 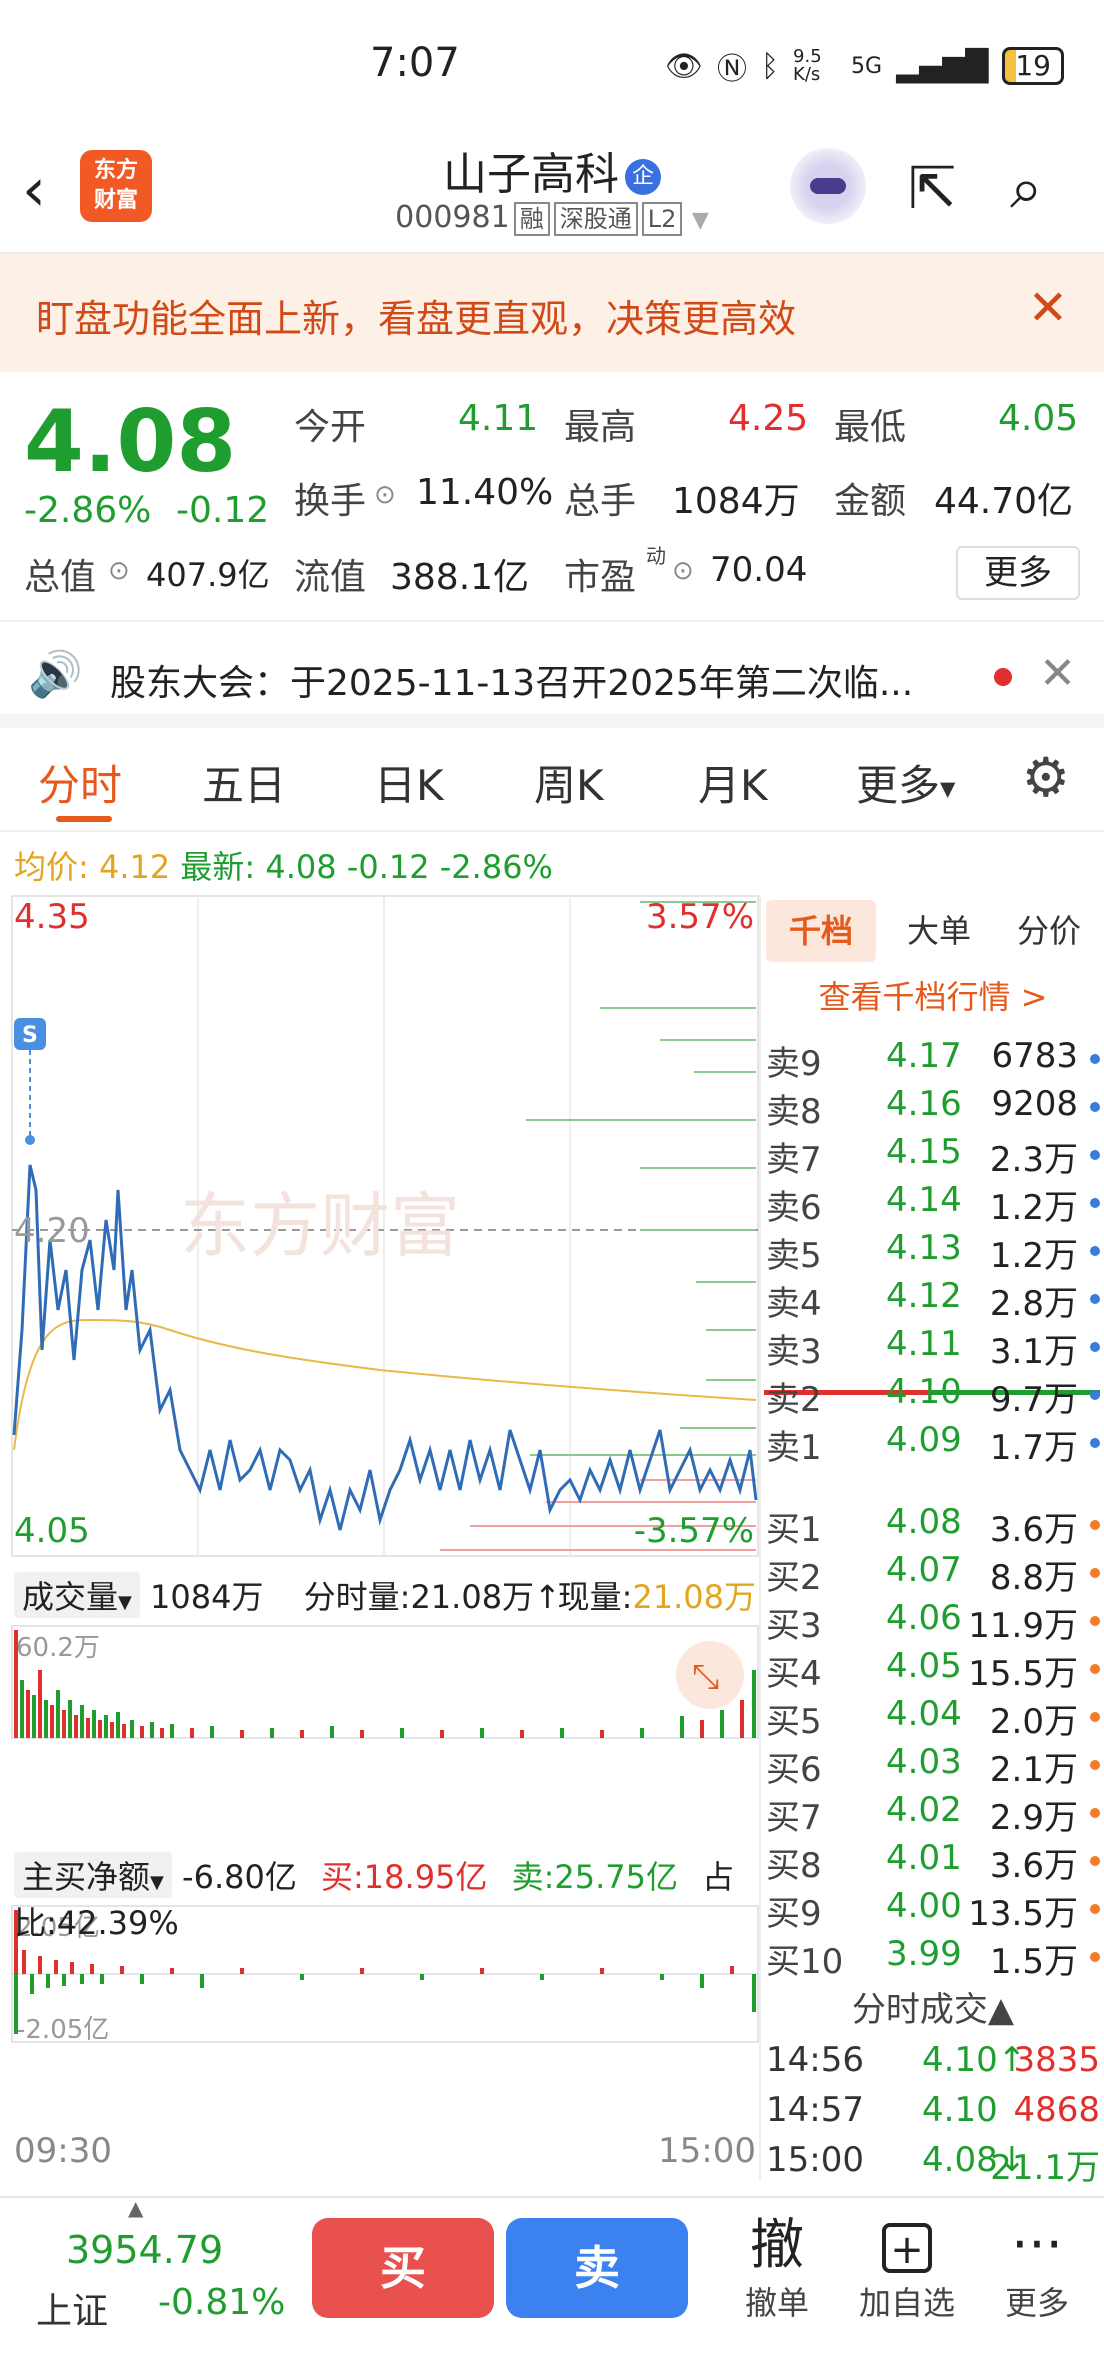 I want to click on tab-monthly-k: 月K, so click(x=733, y=782).